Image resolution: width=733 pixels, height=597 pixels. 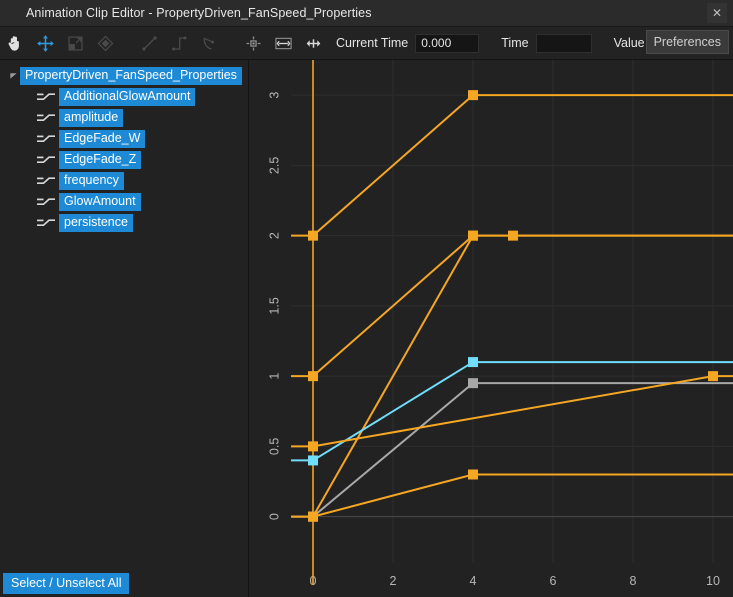 I want to click on preferences-button: Preferences, so click(x=687, y=42).